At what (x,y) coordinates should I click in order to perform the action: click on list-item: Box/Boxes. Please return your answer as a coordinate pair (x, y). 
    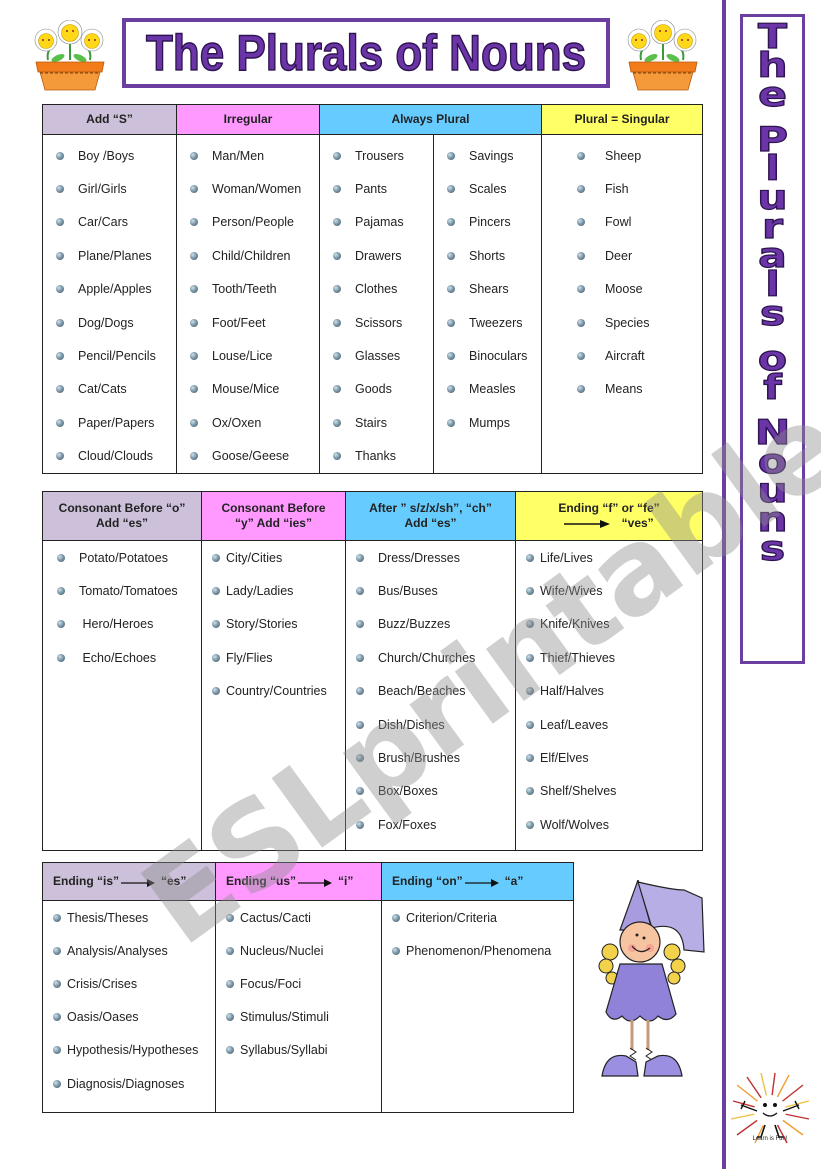
    Looking at the image, I should click on (430, 791).